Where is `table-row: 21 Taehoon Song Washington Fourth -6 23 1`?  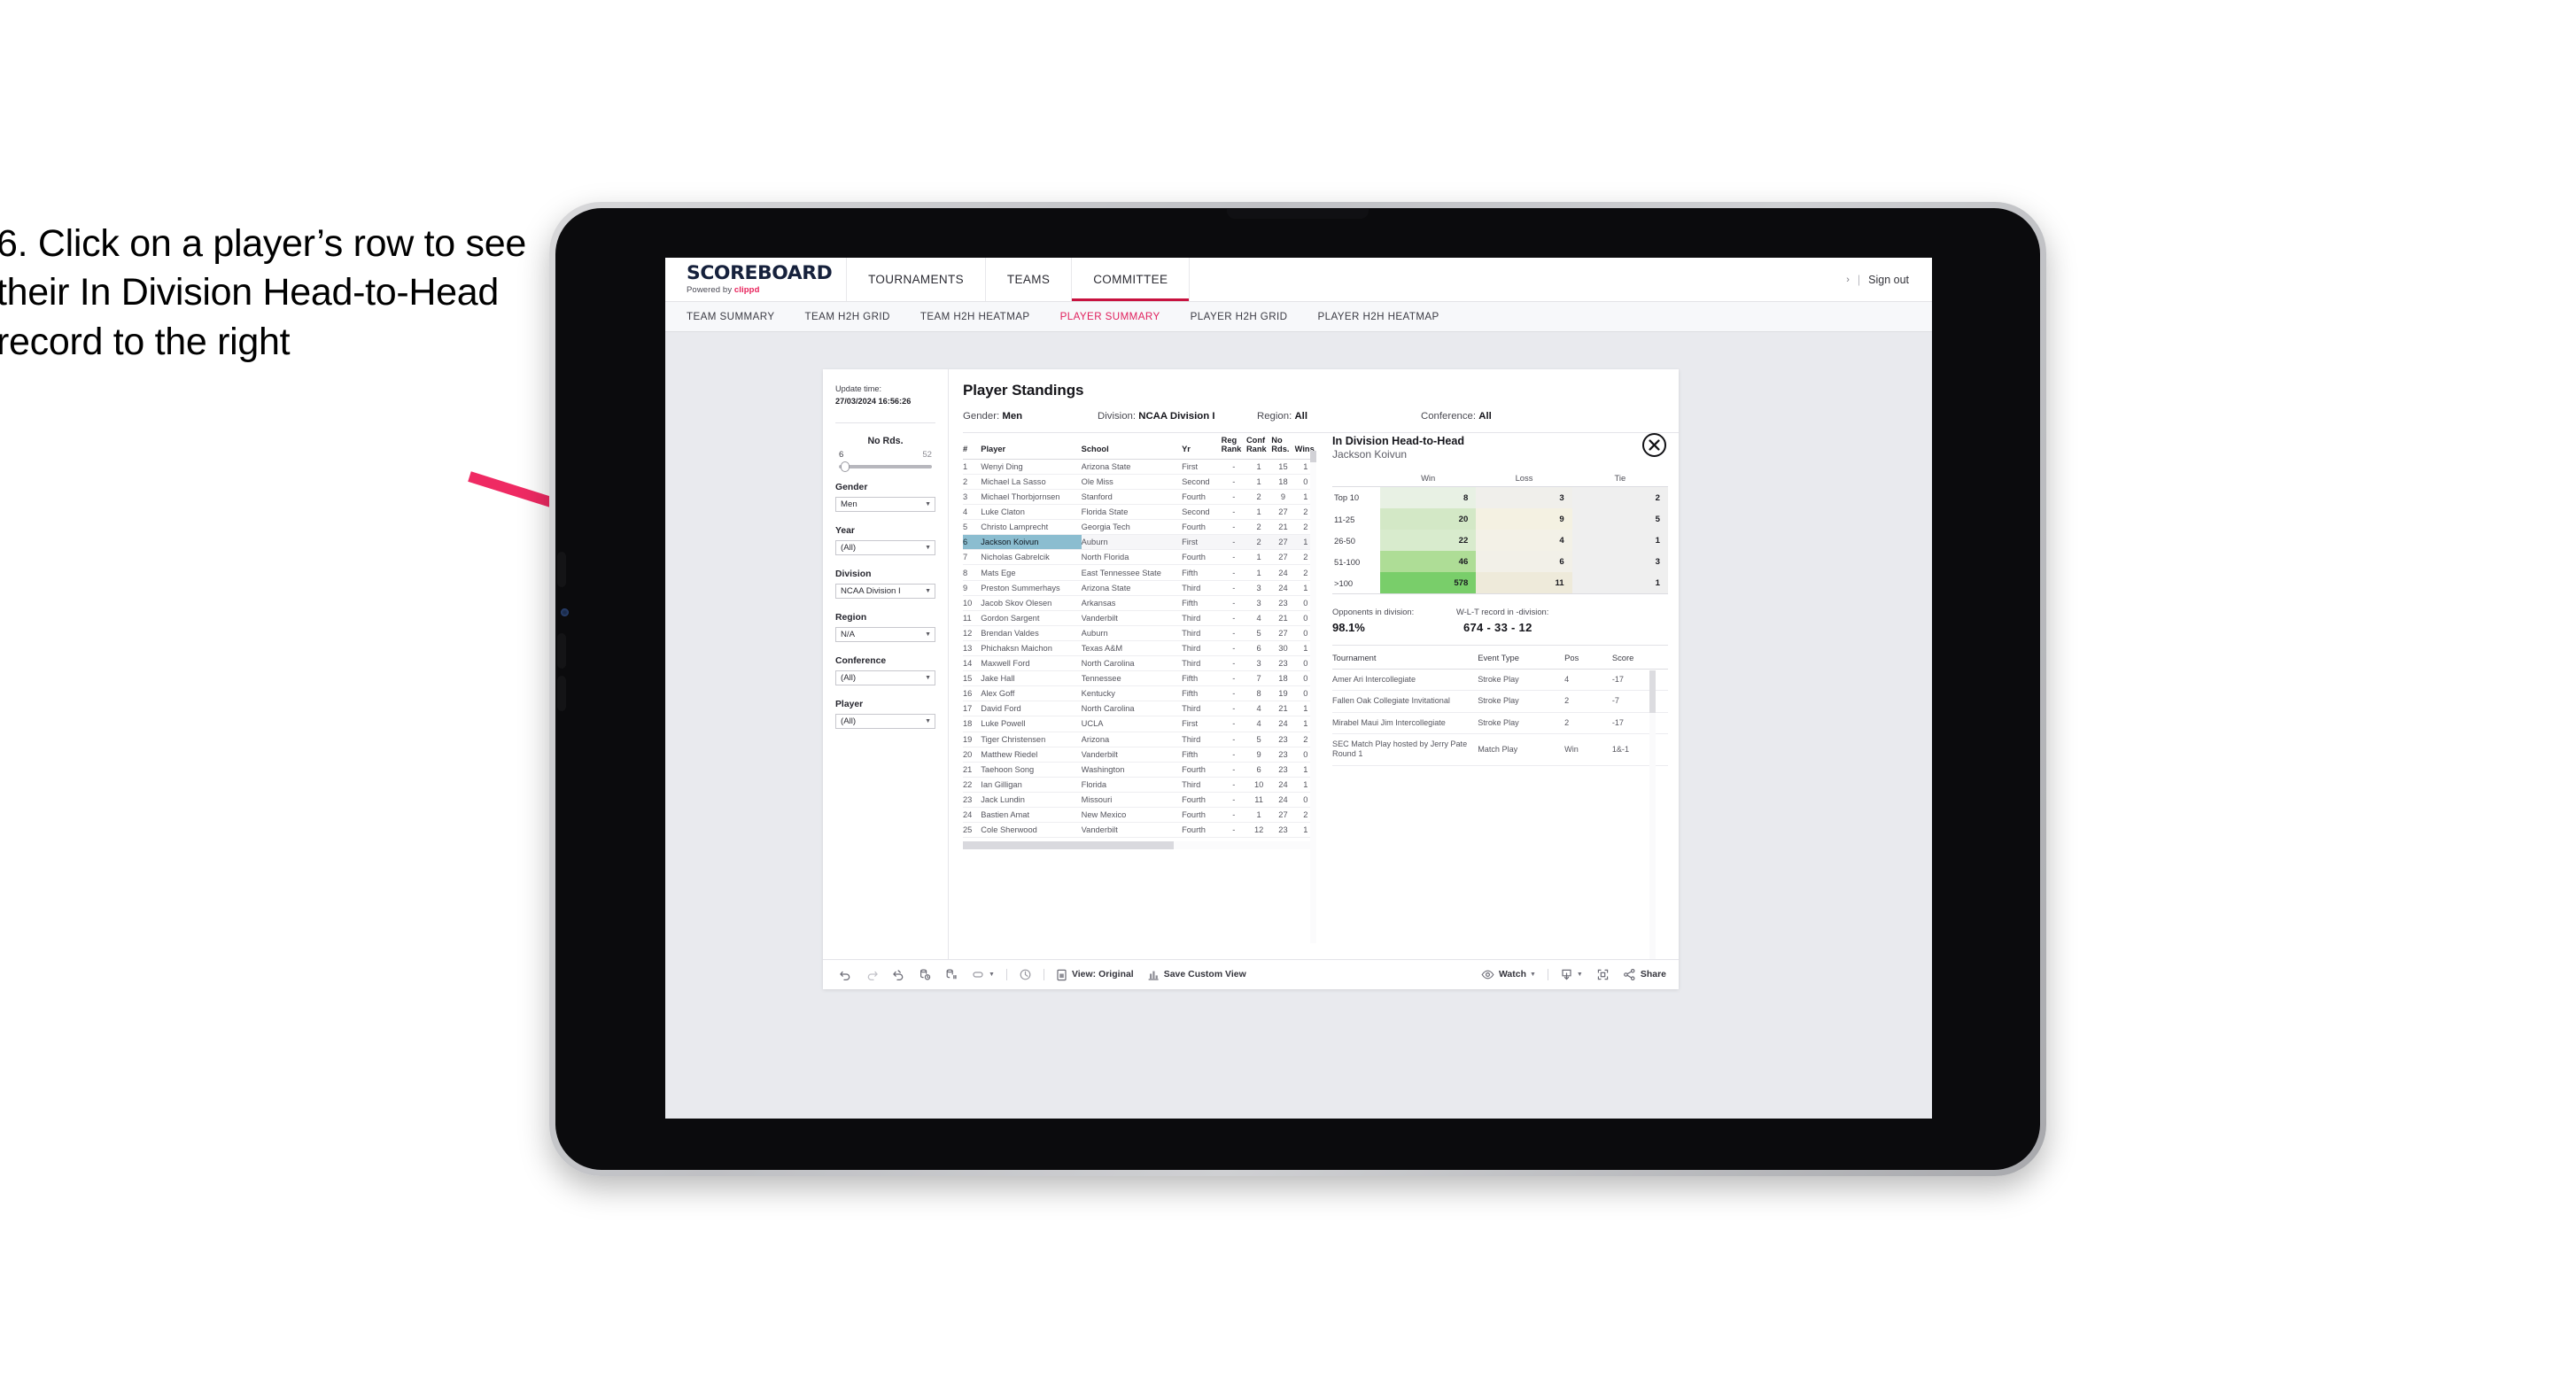 table-row: 21 Taehoon Song Washington Fourth -6 23 1 is located at coordinates (1139, 770).